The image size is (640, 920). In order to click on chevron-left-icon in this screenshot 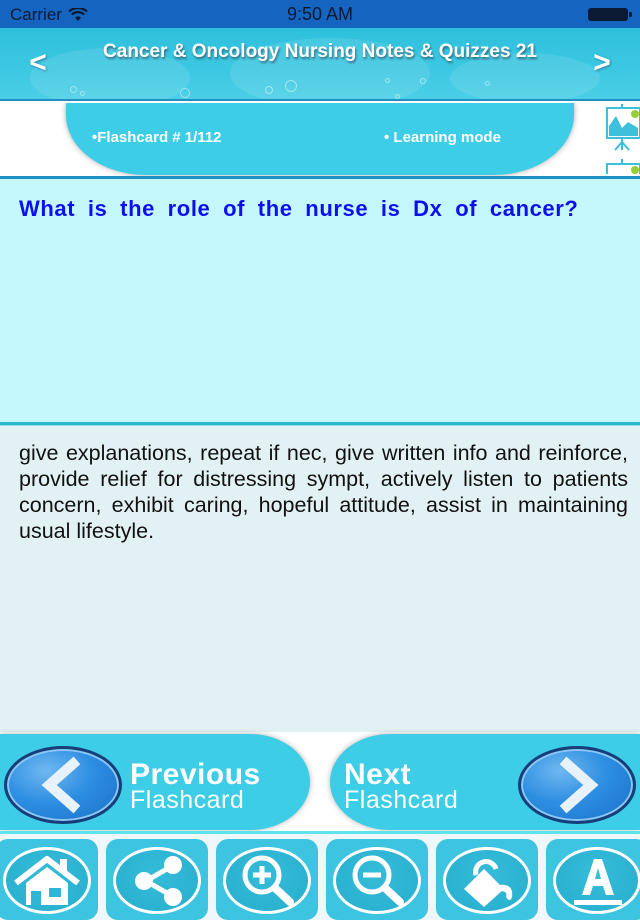, I will do `click(63, 785)`.